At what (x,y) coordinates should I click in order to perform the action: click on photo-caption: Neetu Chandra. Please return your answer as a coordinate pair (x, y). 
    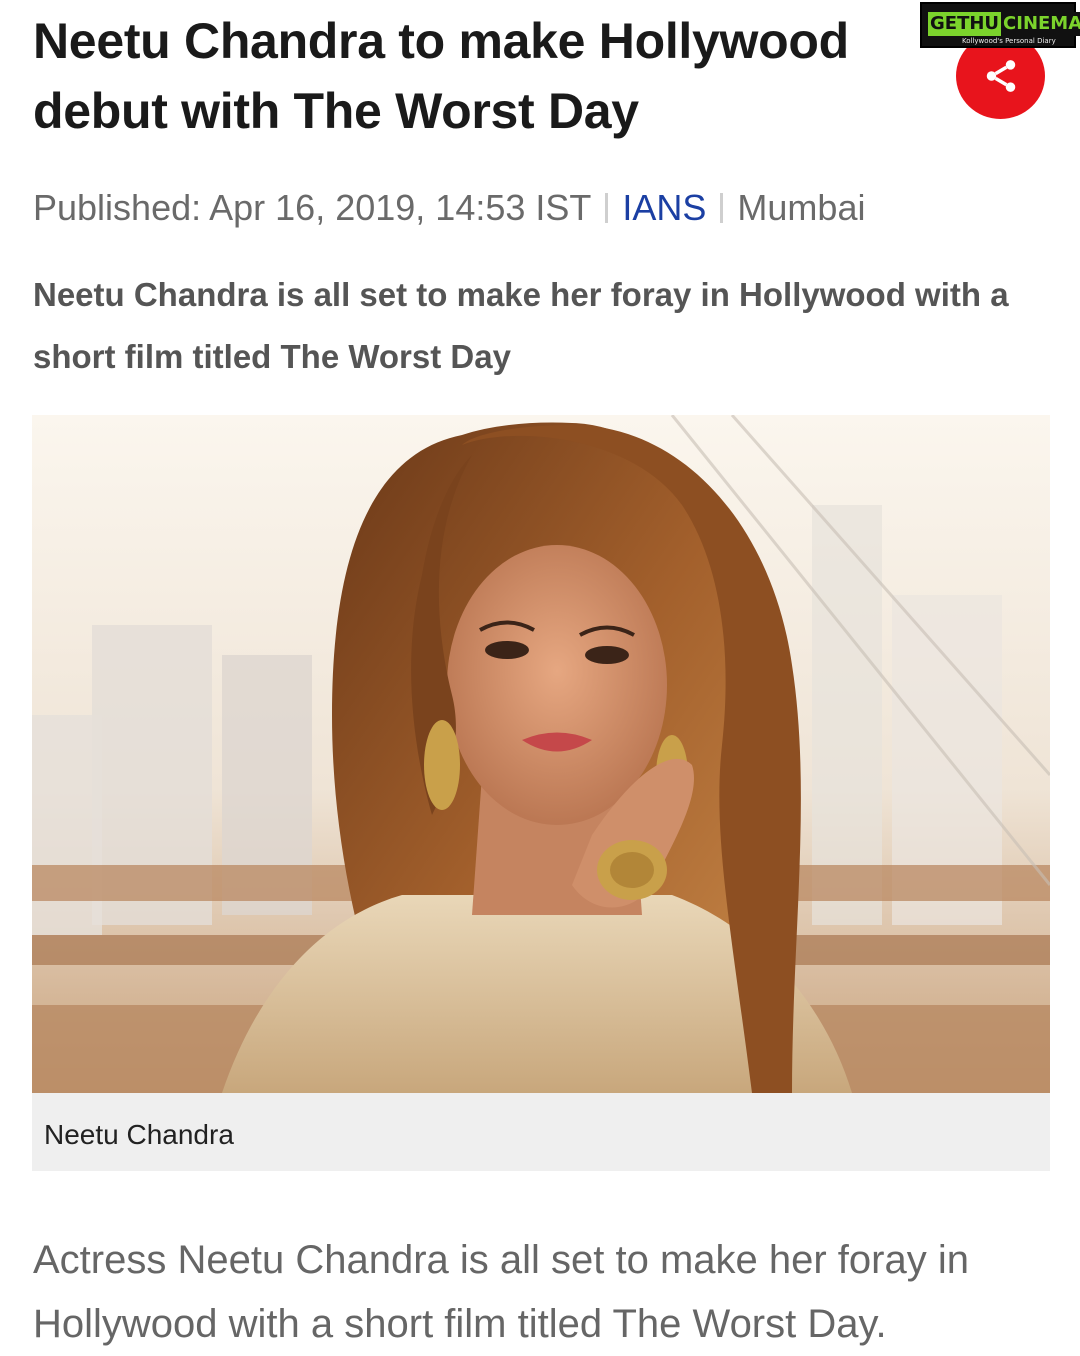
    Looking at the image, I should click on (139, 1134).